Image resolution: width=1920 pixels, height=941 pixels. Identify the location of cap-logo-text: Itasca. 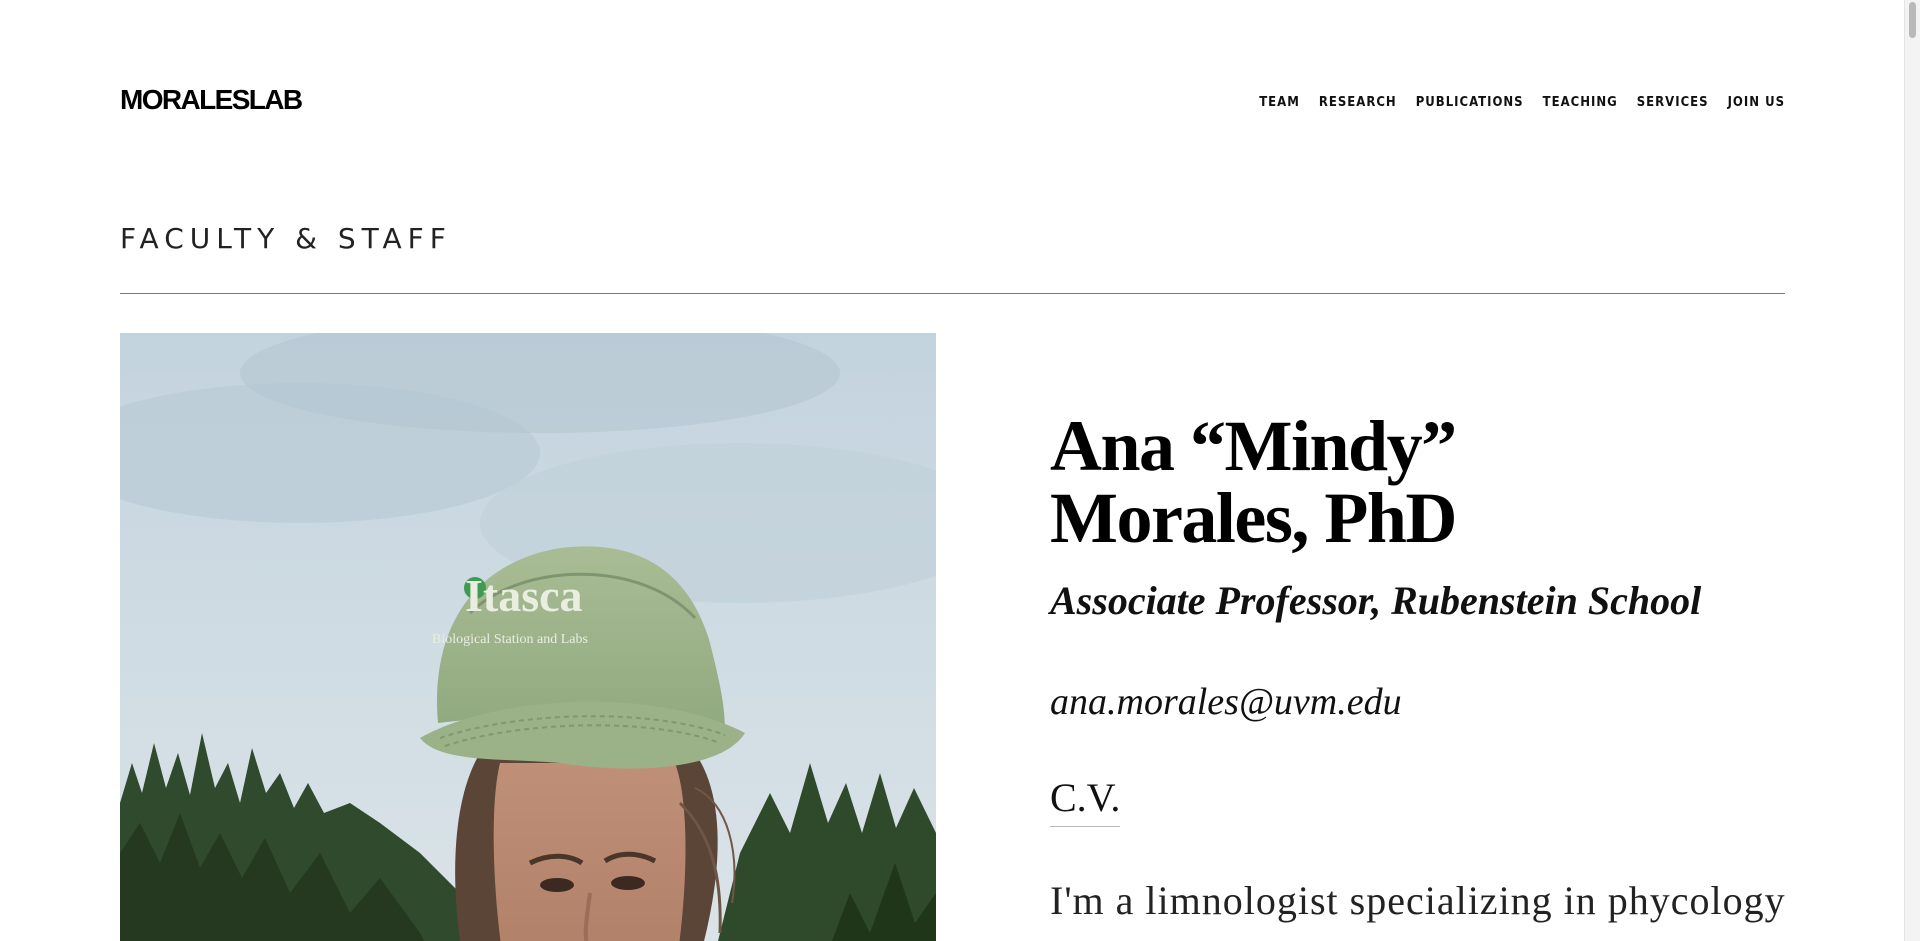
(524, 595).